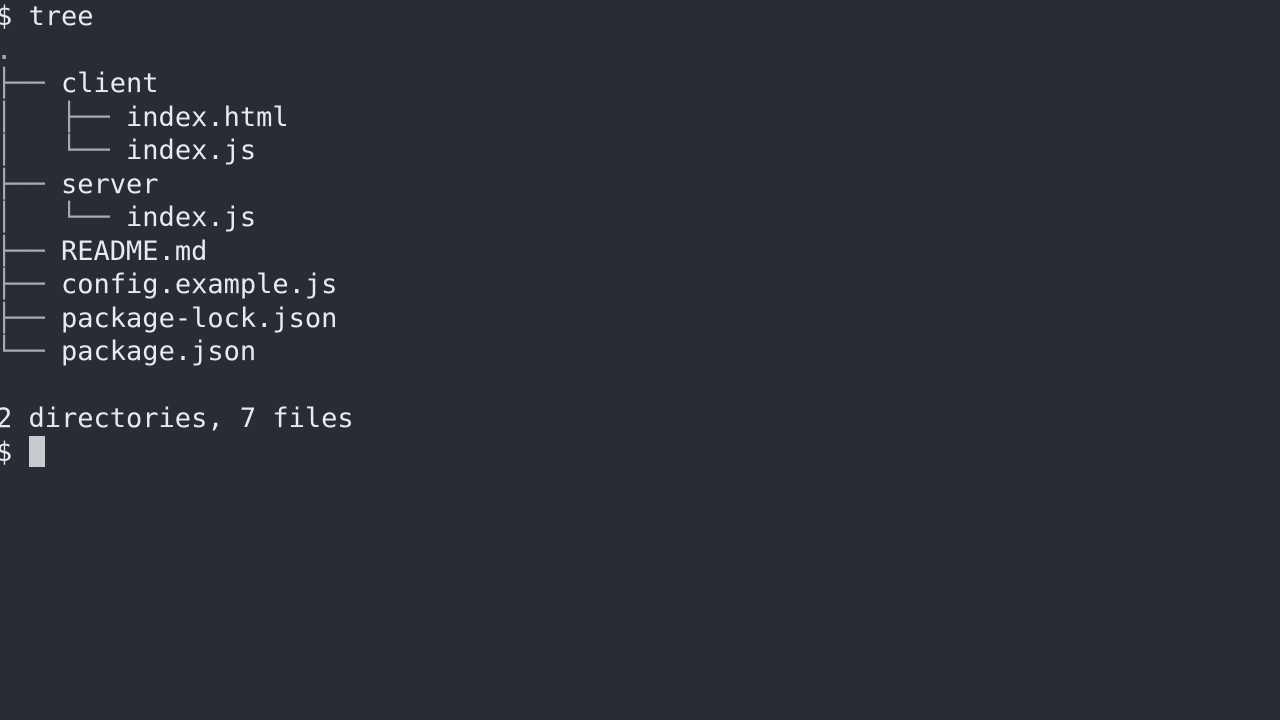  What do you see at coordinates (199, 318) in the screenshot?
I see `tree-entry-name: package-lock.json` at bounding box center [199, 318].